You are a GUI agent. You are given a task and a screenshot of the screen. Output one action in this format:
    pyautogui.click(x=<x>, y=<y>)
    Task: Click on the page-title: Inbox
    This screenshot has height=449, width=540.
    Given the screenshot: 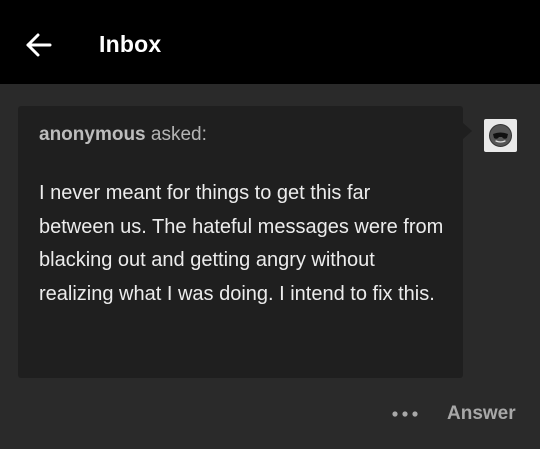 What is the action you would take?
    pyautogui.click(x=130, y=44)
    